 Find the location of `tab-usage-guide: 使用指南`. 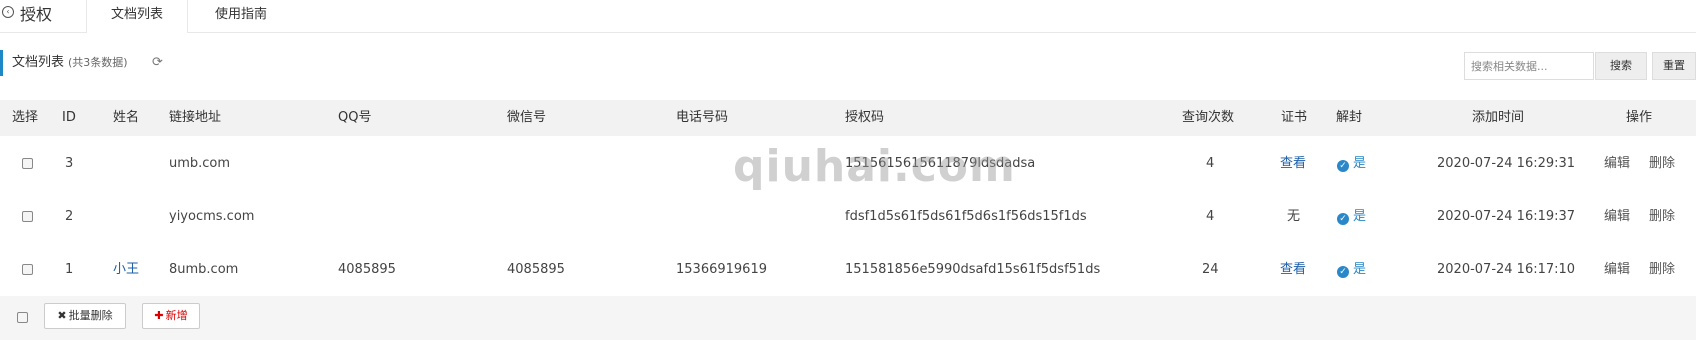

tab-usage-guide: 使用指南 is located at coordinates (241, 16).